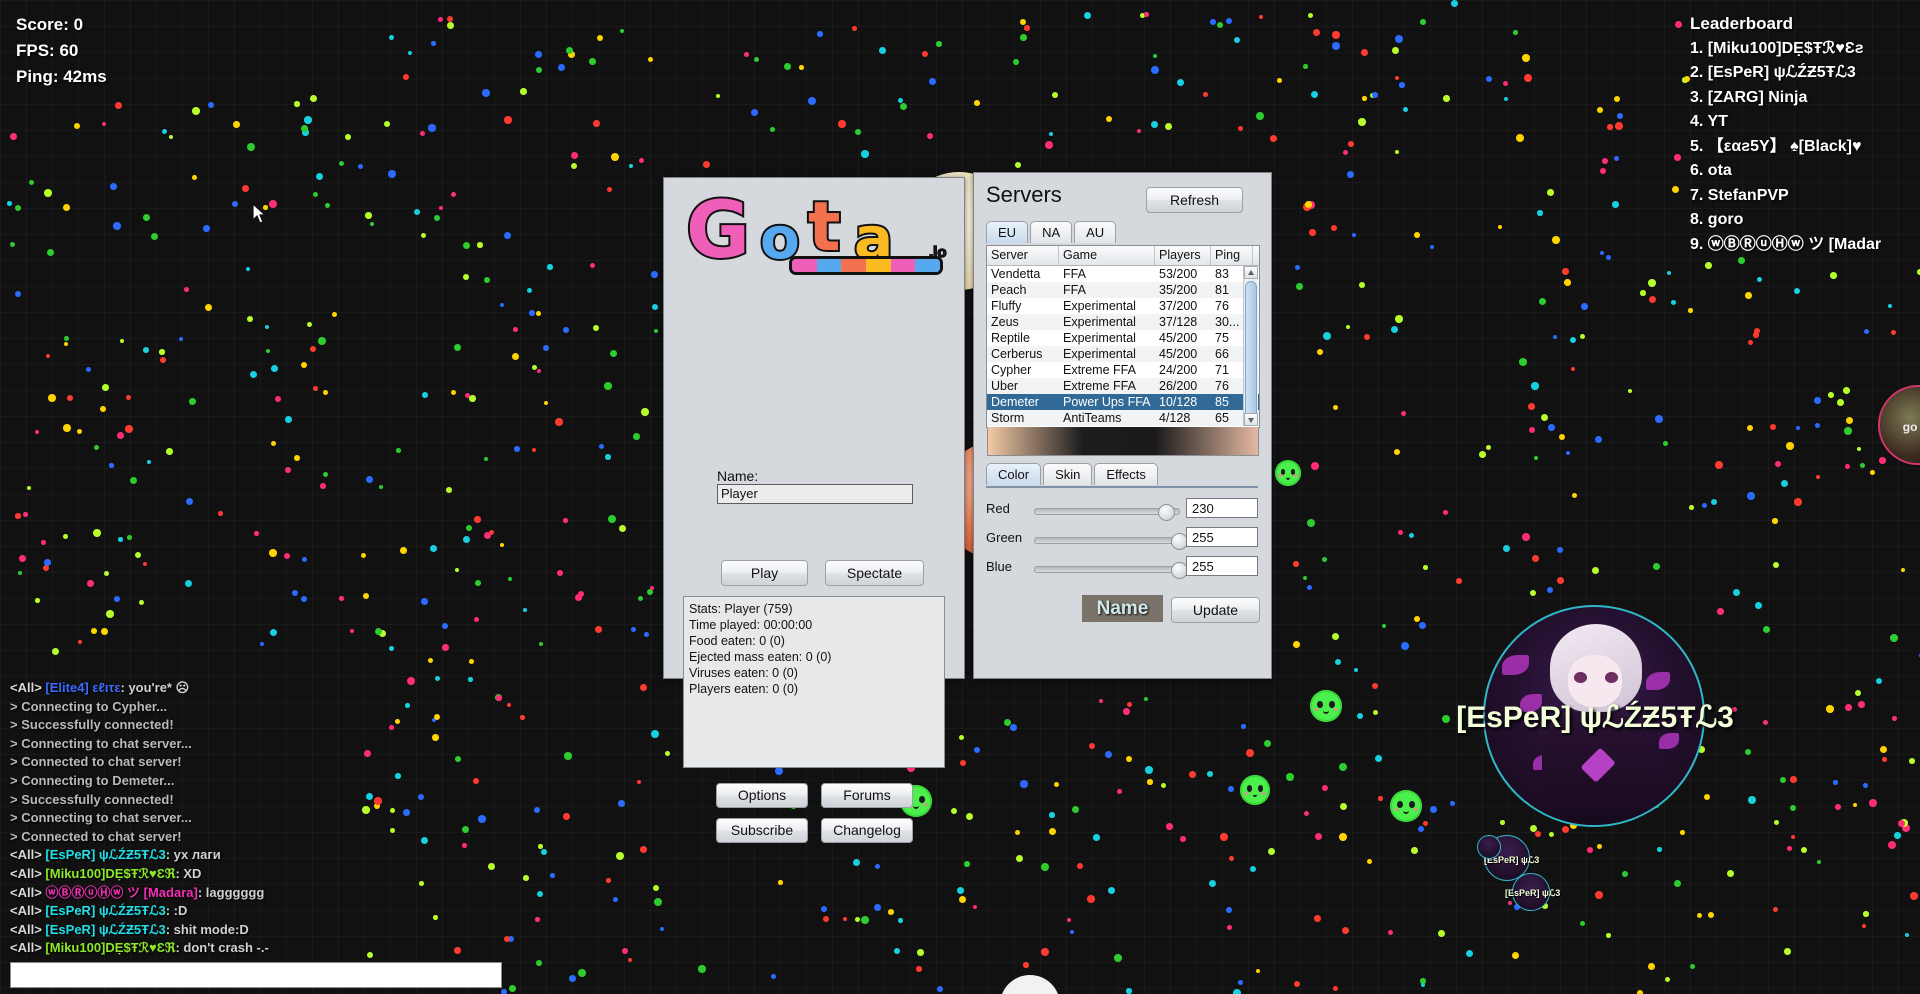 The height and width of the screenshot is (994, 1920). I want to click on red-value: 230, so click(1222, 508).